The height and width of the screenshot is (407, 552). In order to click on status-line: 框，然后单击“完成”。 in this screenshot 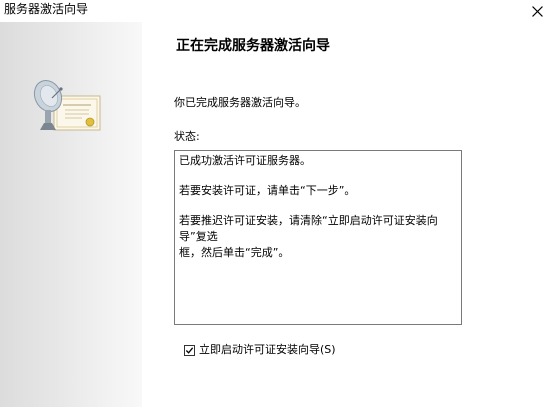, I will do `click(234, 252)`.